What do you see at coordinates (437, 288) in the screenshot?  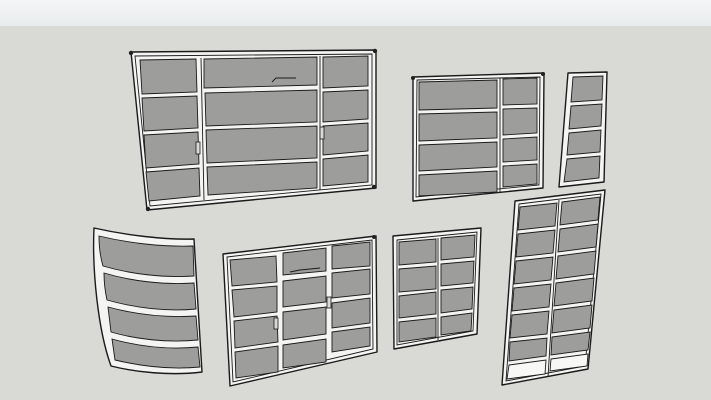 I see `small-double-window` at bounding box center [437, 288].